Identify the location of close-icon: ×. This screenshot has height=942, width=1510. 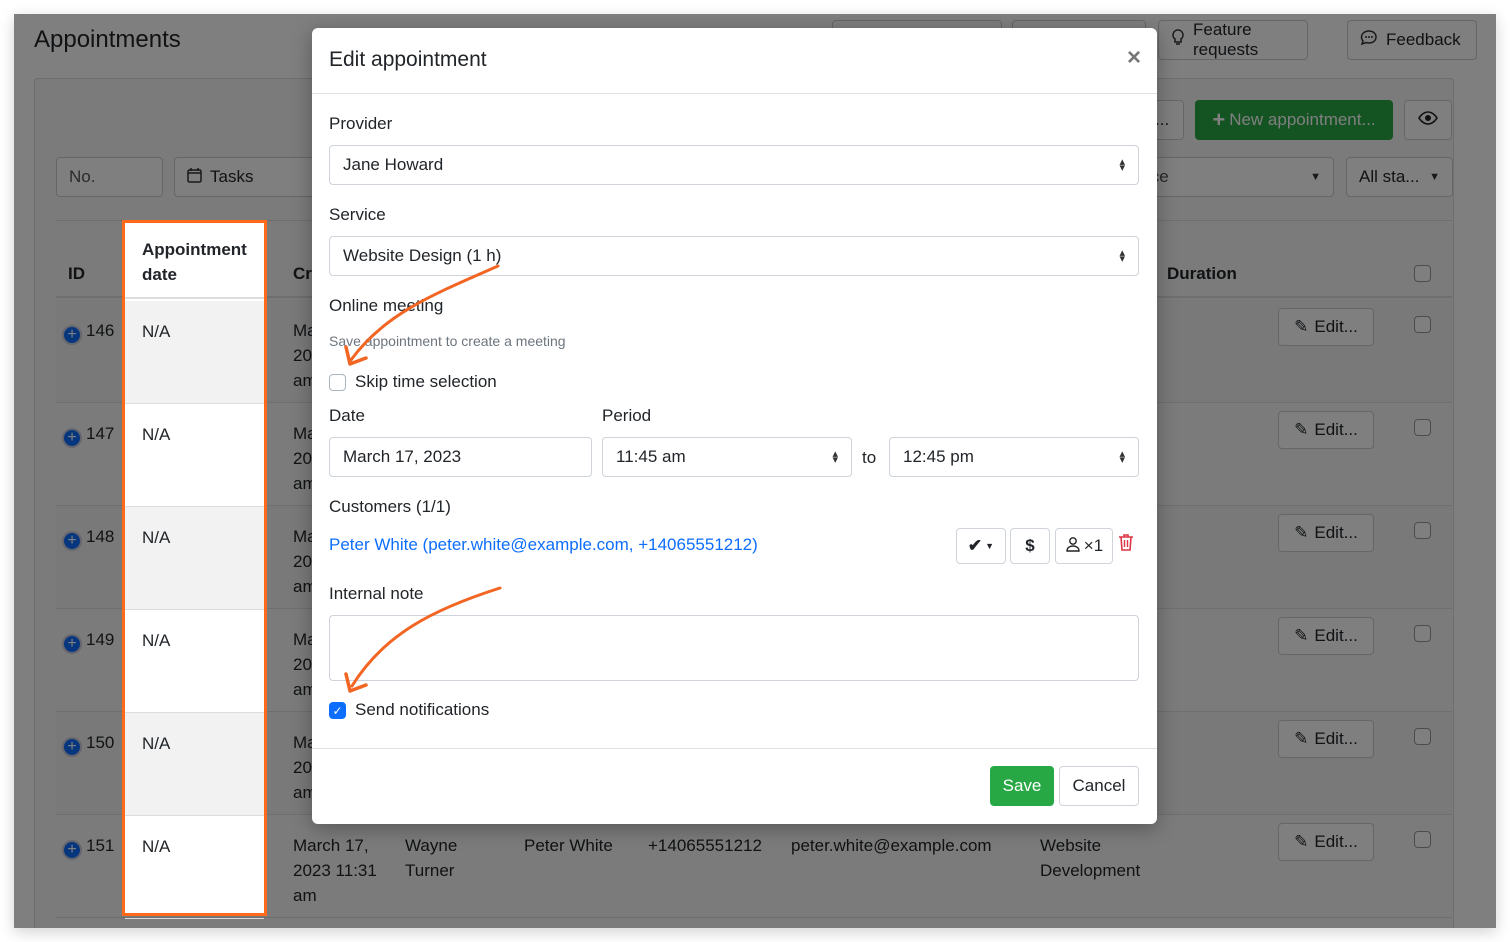
(1134, 58).